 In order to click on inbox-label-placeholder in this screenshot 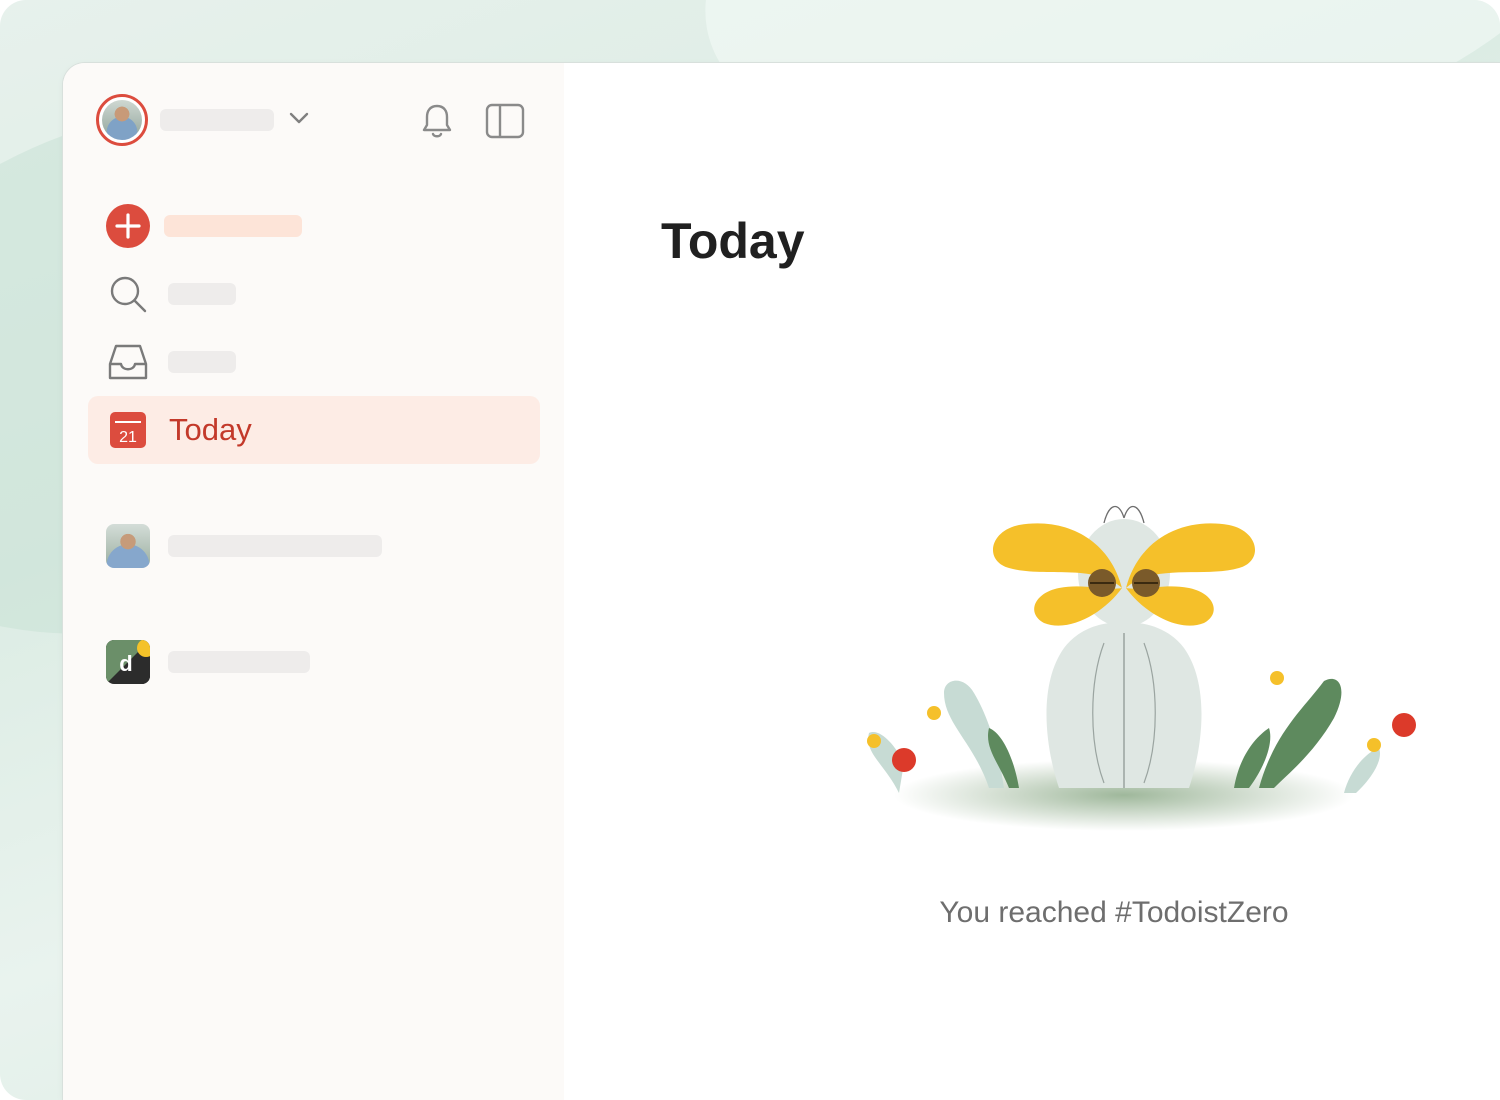, I will do `click(202, 362)`.